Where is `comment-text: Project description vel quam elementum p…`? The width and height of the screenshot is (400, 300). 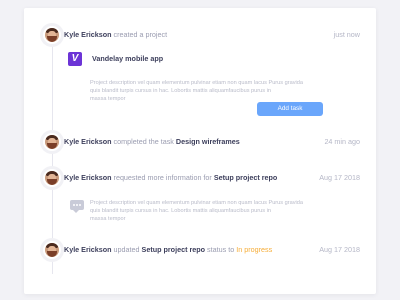 comment-text: Project description vel quam elementum p… is located at coordinates (196, 211).